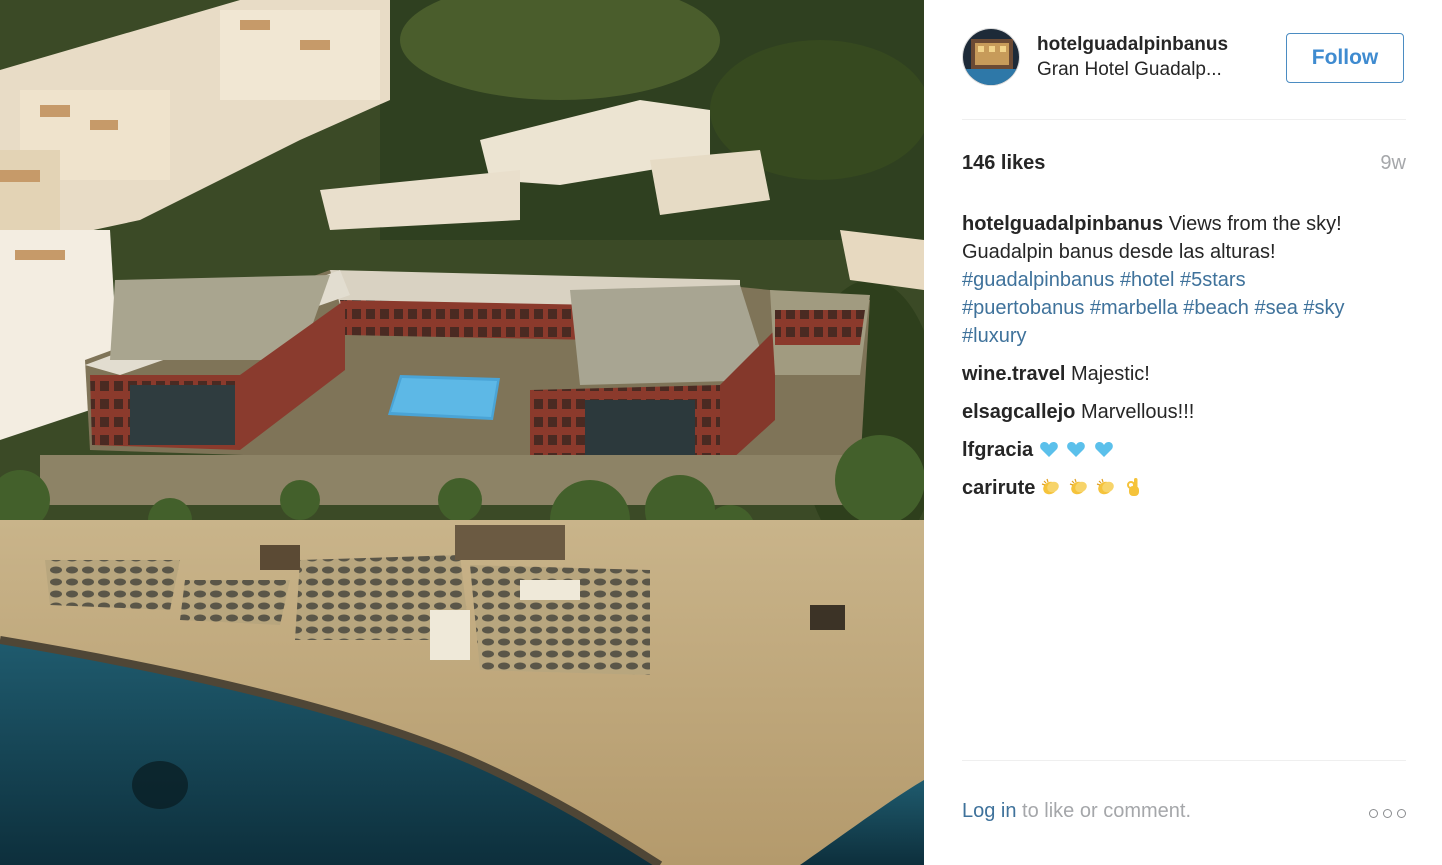 The height and width of the screenshot is (865, 1442). I want to click on hashtag: #marbella, so click(1134, 308).